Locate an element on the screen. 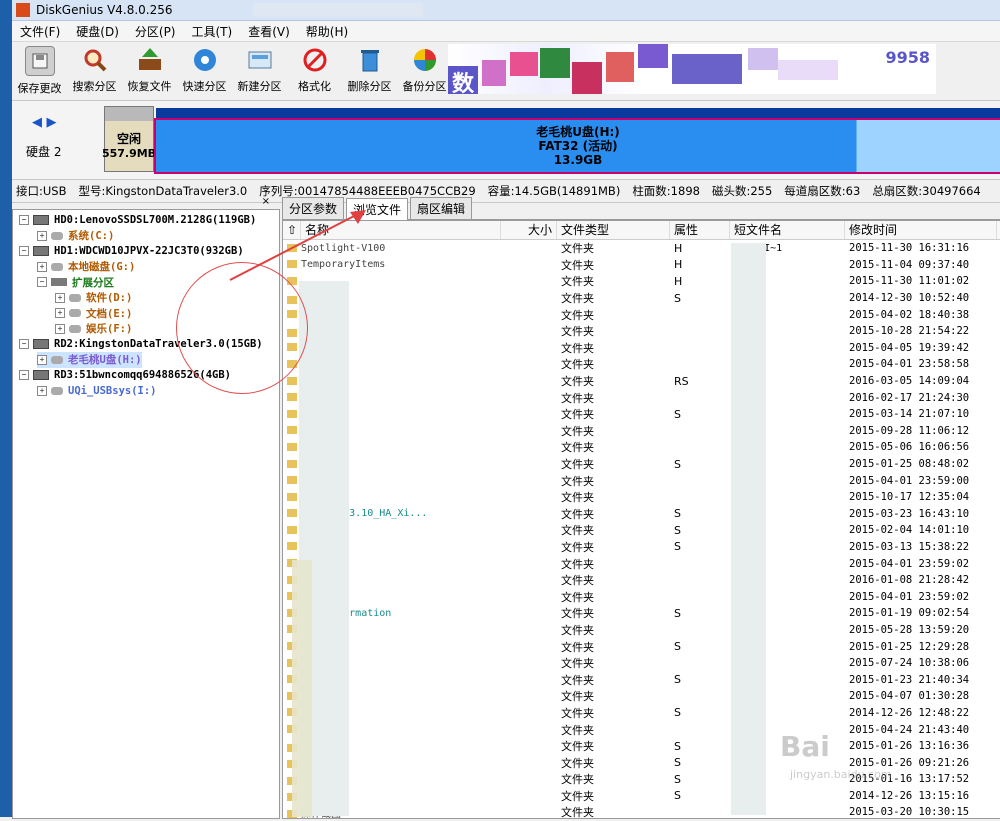 The height and width of the screenshot is (821, 1000). tree-item: + 本地磁盘(G:) is located at coordinates (86, 267).